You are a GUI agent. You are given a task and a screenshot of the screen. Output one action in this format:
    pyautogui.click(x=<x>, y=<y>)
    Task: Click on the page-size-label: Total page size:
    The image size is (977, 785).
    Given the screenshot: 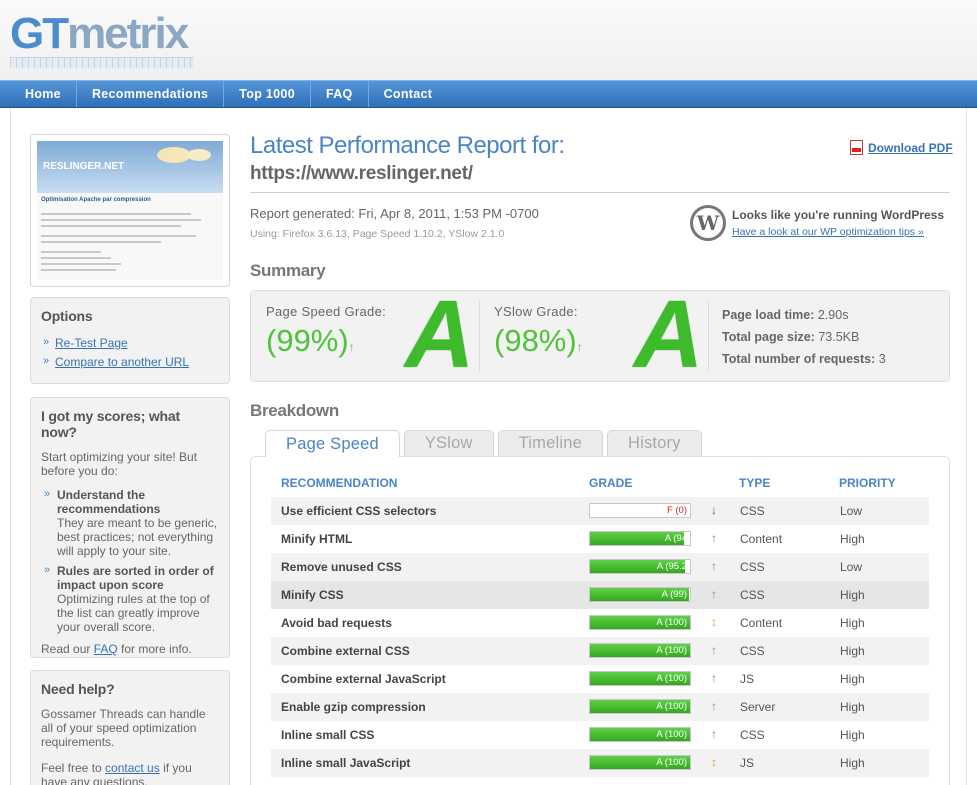 What is the action you would take?
    pyautogui.click(x=768, y=337)
    